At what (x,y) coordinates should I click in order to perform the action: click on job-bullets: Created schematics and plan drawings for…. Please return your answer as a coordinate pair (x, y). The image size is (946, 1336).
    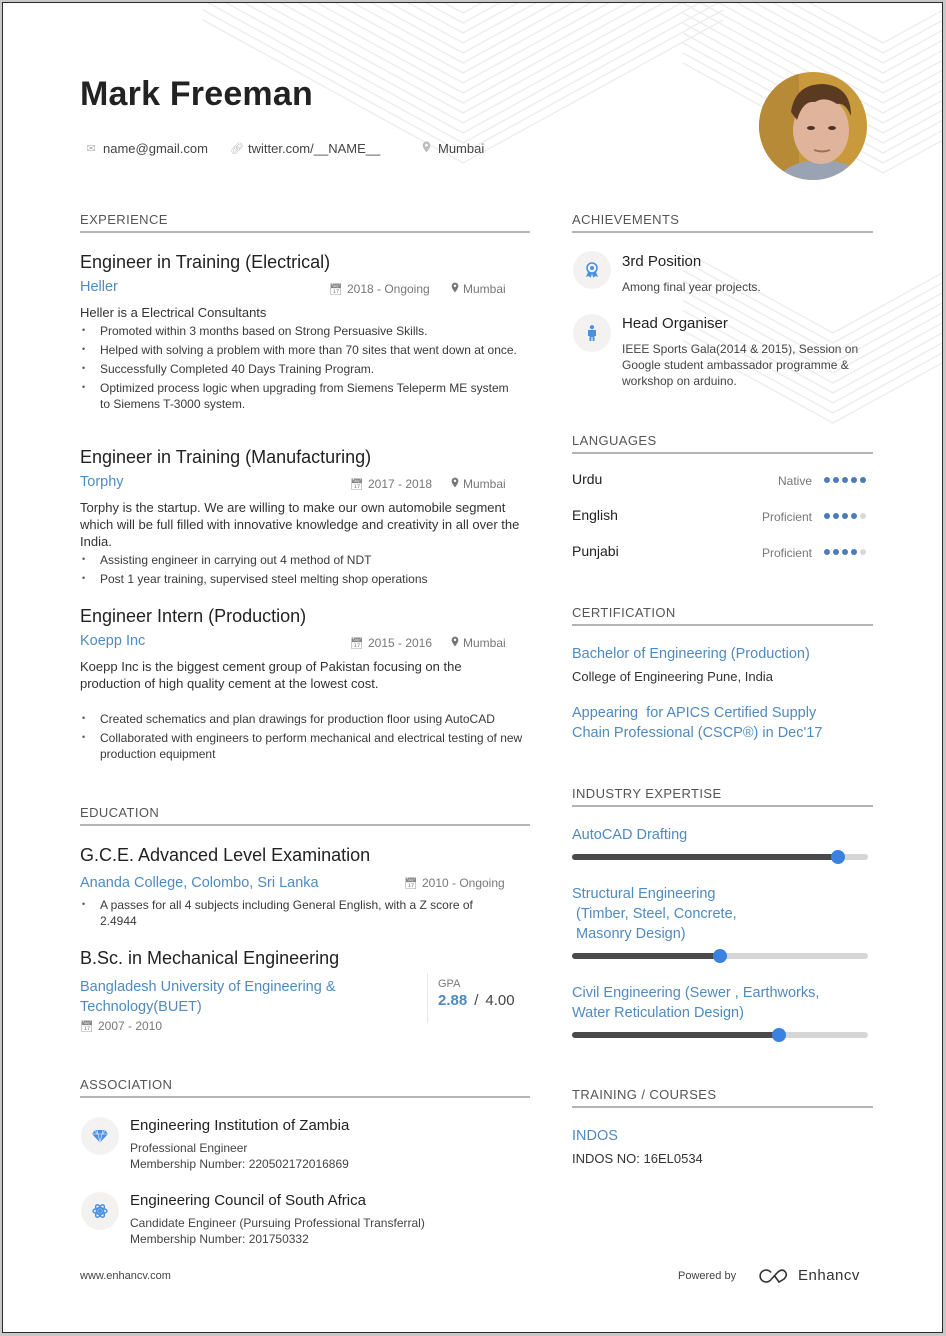
    Looking at the image, I should click on (302, 737).